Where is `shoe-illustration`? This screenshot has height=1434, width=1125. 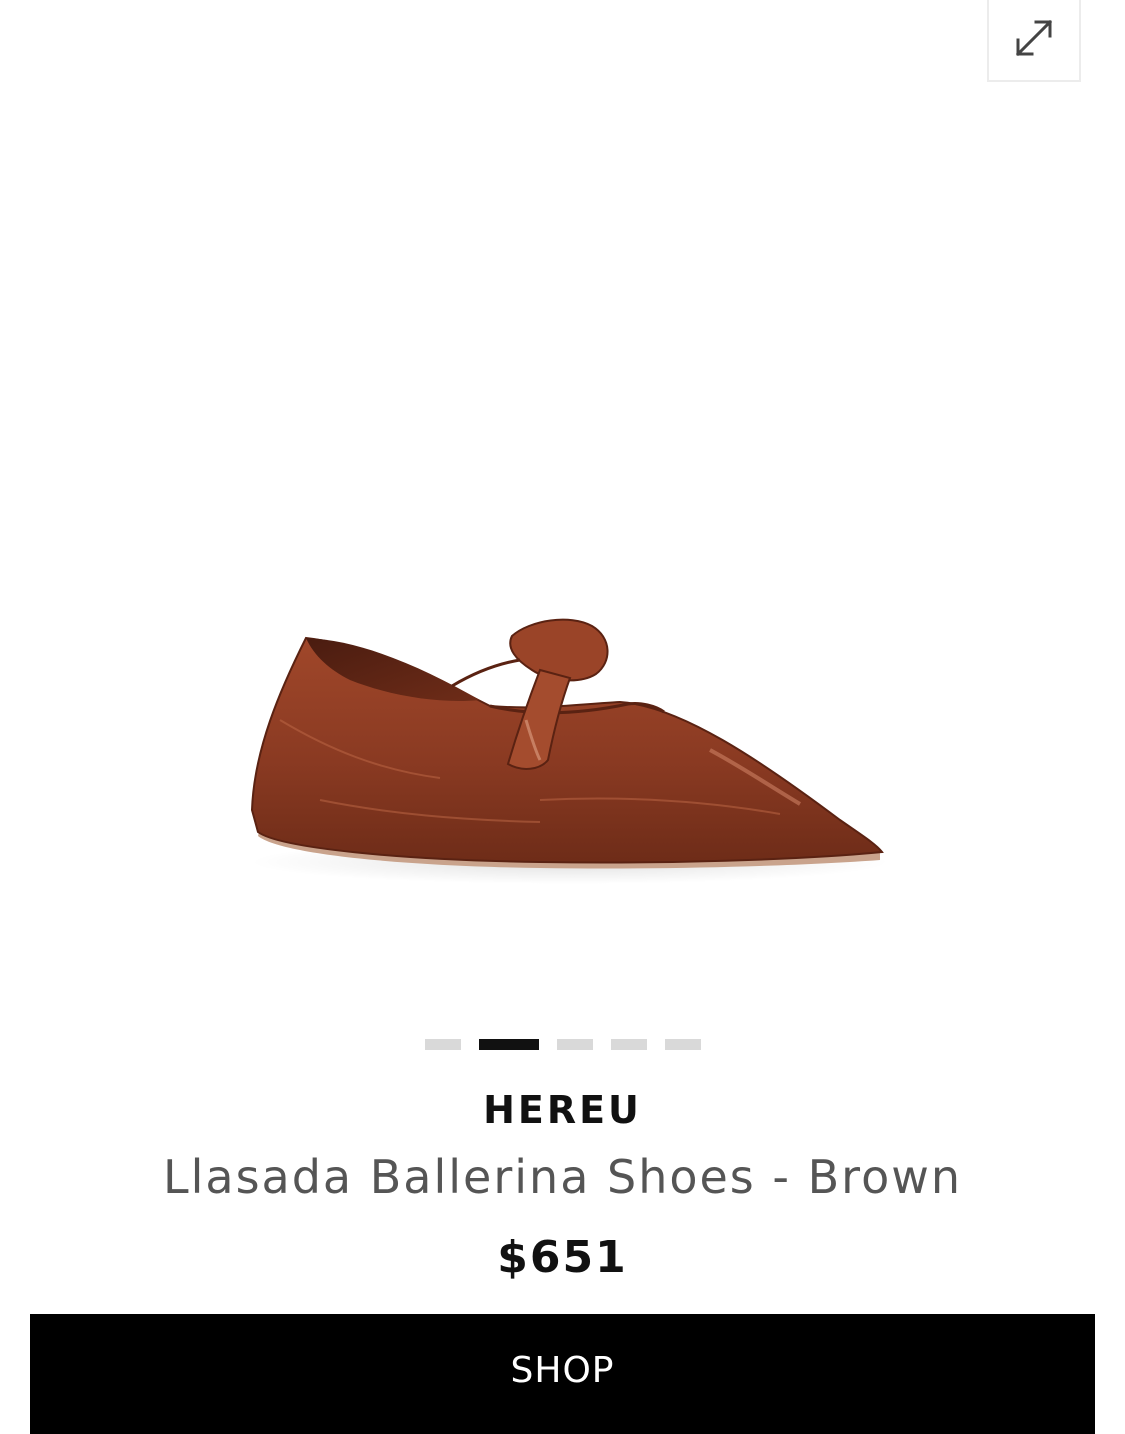
shoe-illustration is located at coordinates (570, 751).